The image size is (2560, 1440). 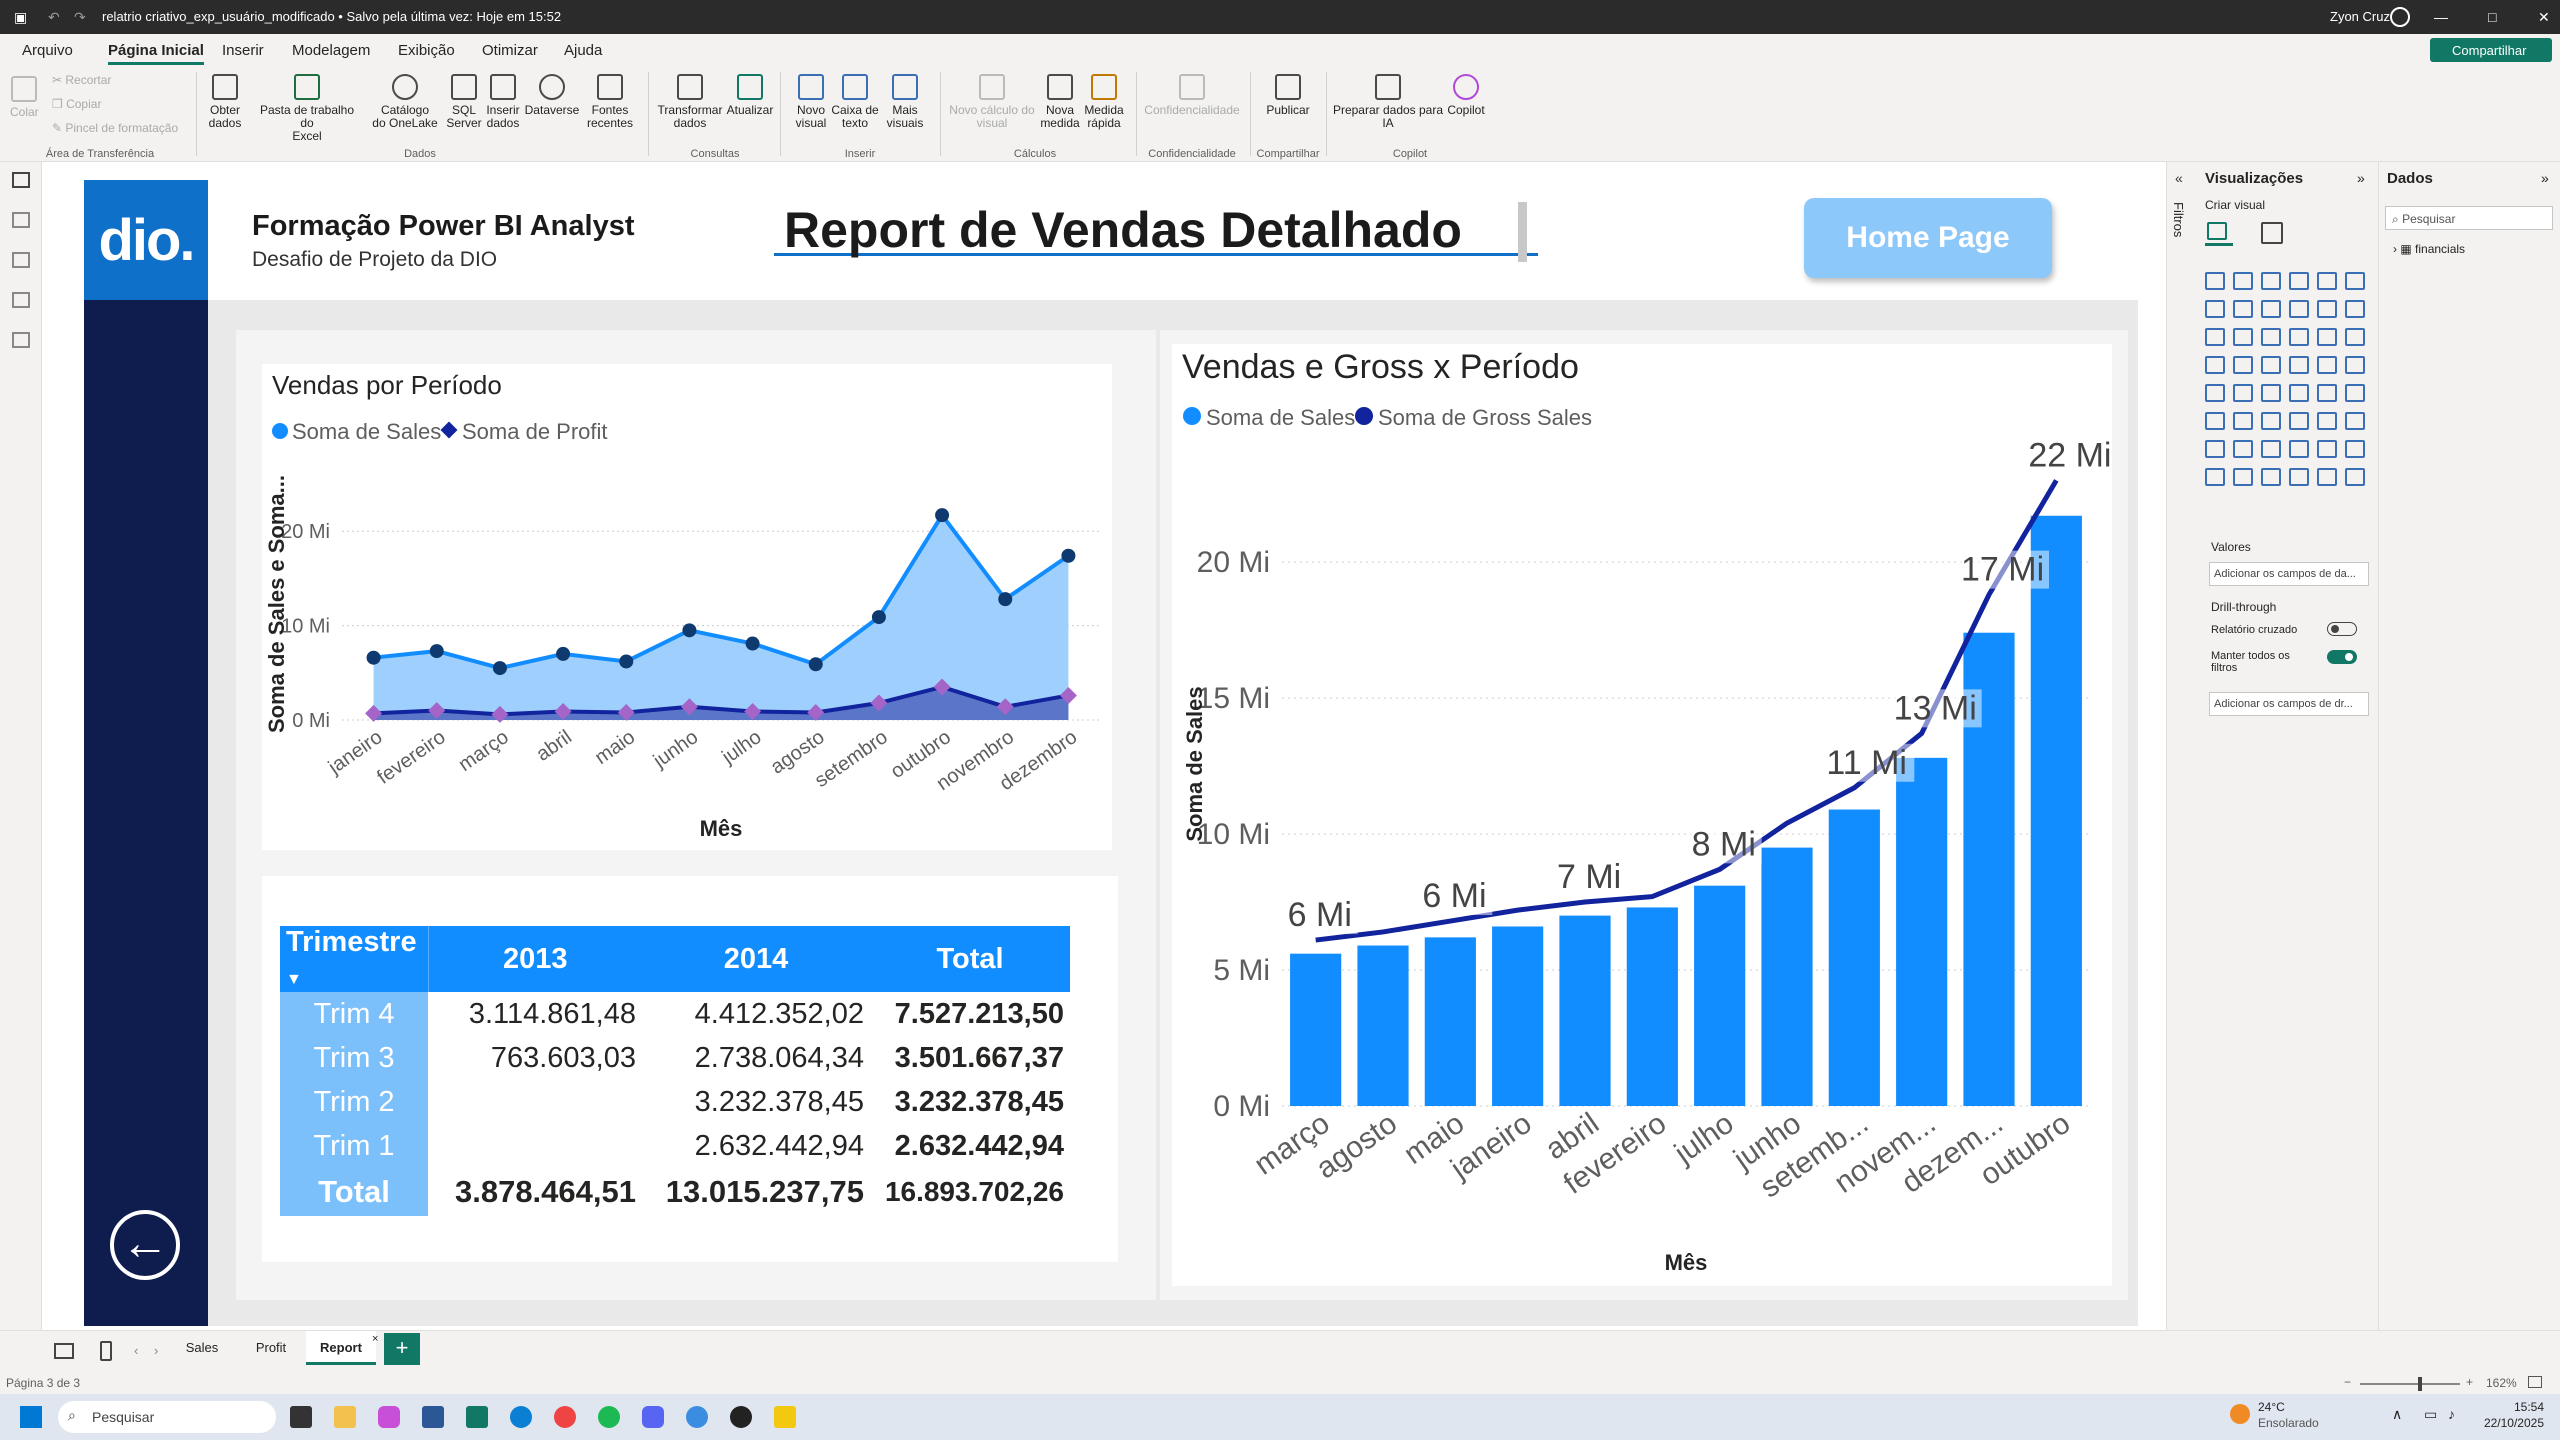 What do you see at coordinates (2469, 218) in the screenshot?
I see `data-search-input: ⌕ Pesquisar` at bounding box center [2469, 218].